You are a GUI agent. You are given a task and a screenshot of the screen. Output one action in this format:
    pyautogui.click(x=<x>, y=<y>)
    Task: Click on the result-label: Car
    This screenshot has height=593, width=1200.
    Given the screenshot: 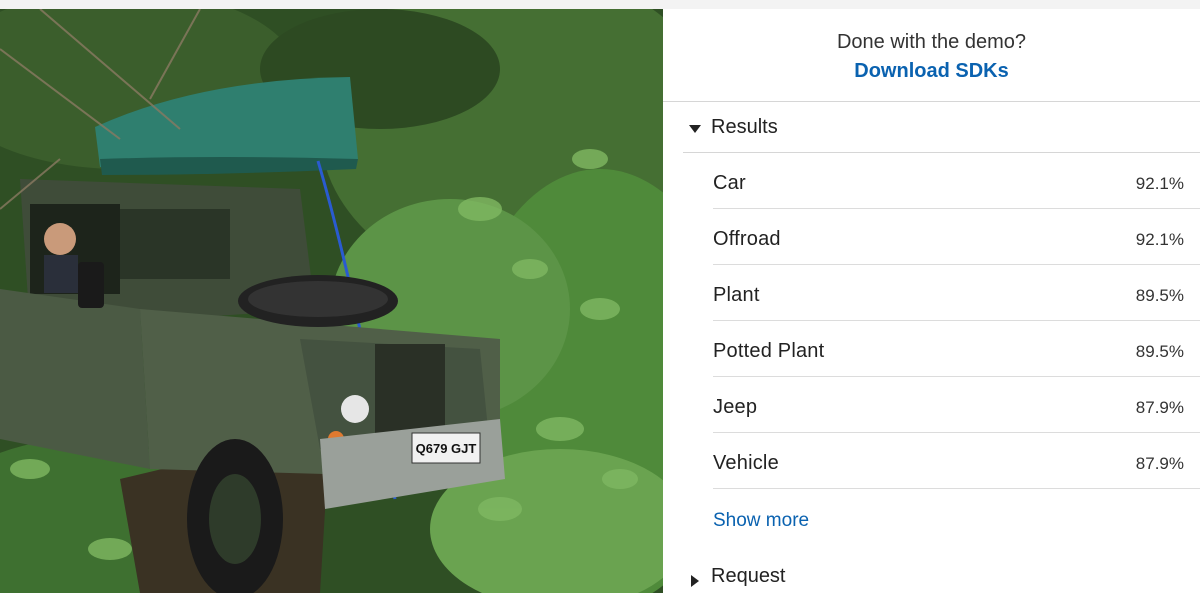 What is the action you would take?
    pyautogui.click(x=729, y=183)
    